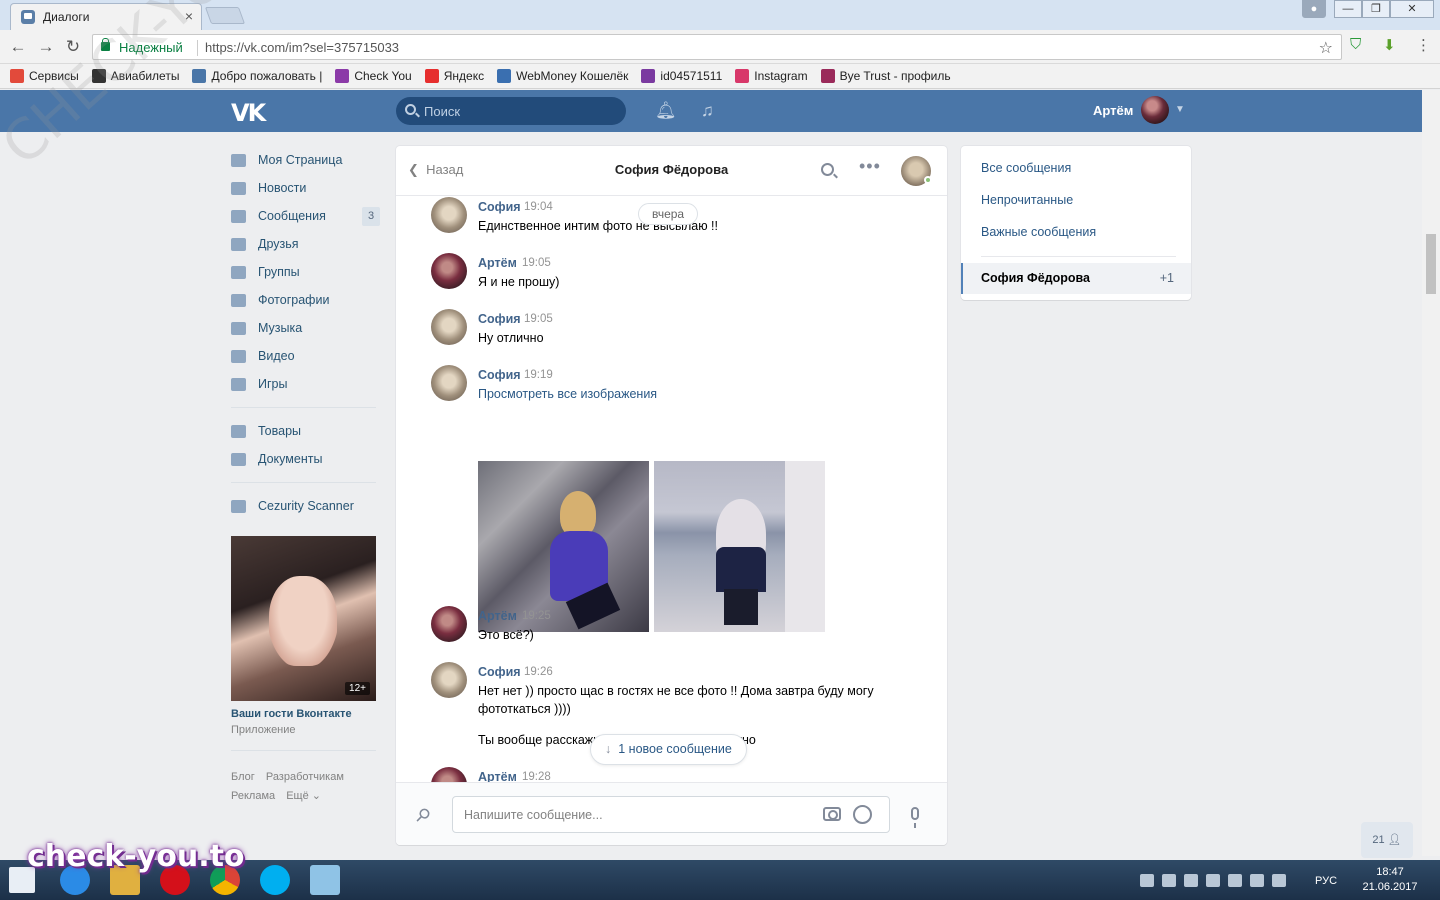 The width and height of the screenshot is (1440, 900). Describe the element at coordinates (306, 431) in the screenshot. I see `nav-item: Товары` at that location.